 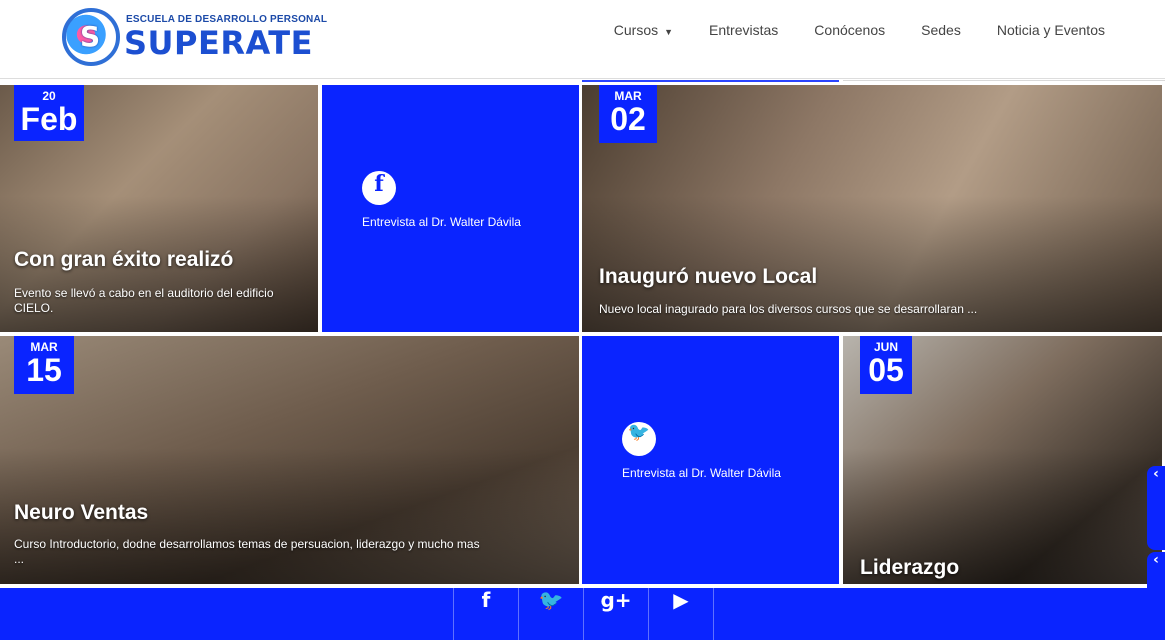 I want to click on youtube-icon: ▶, so click(x=681, y=614).